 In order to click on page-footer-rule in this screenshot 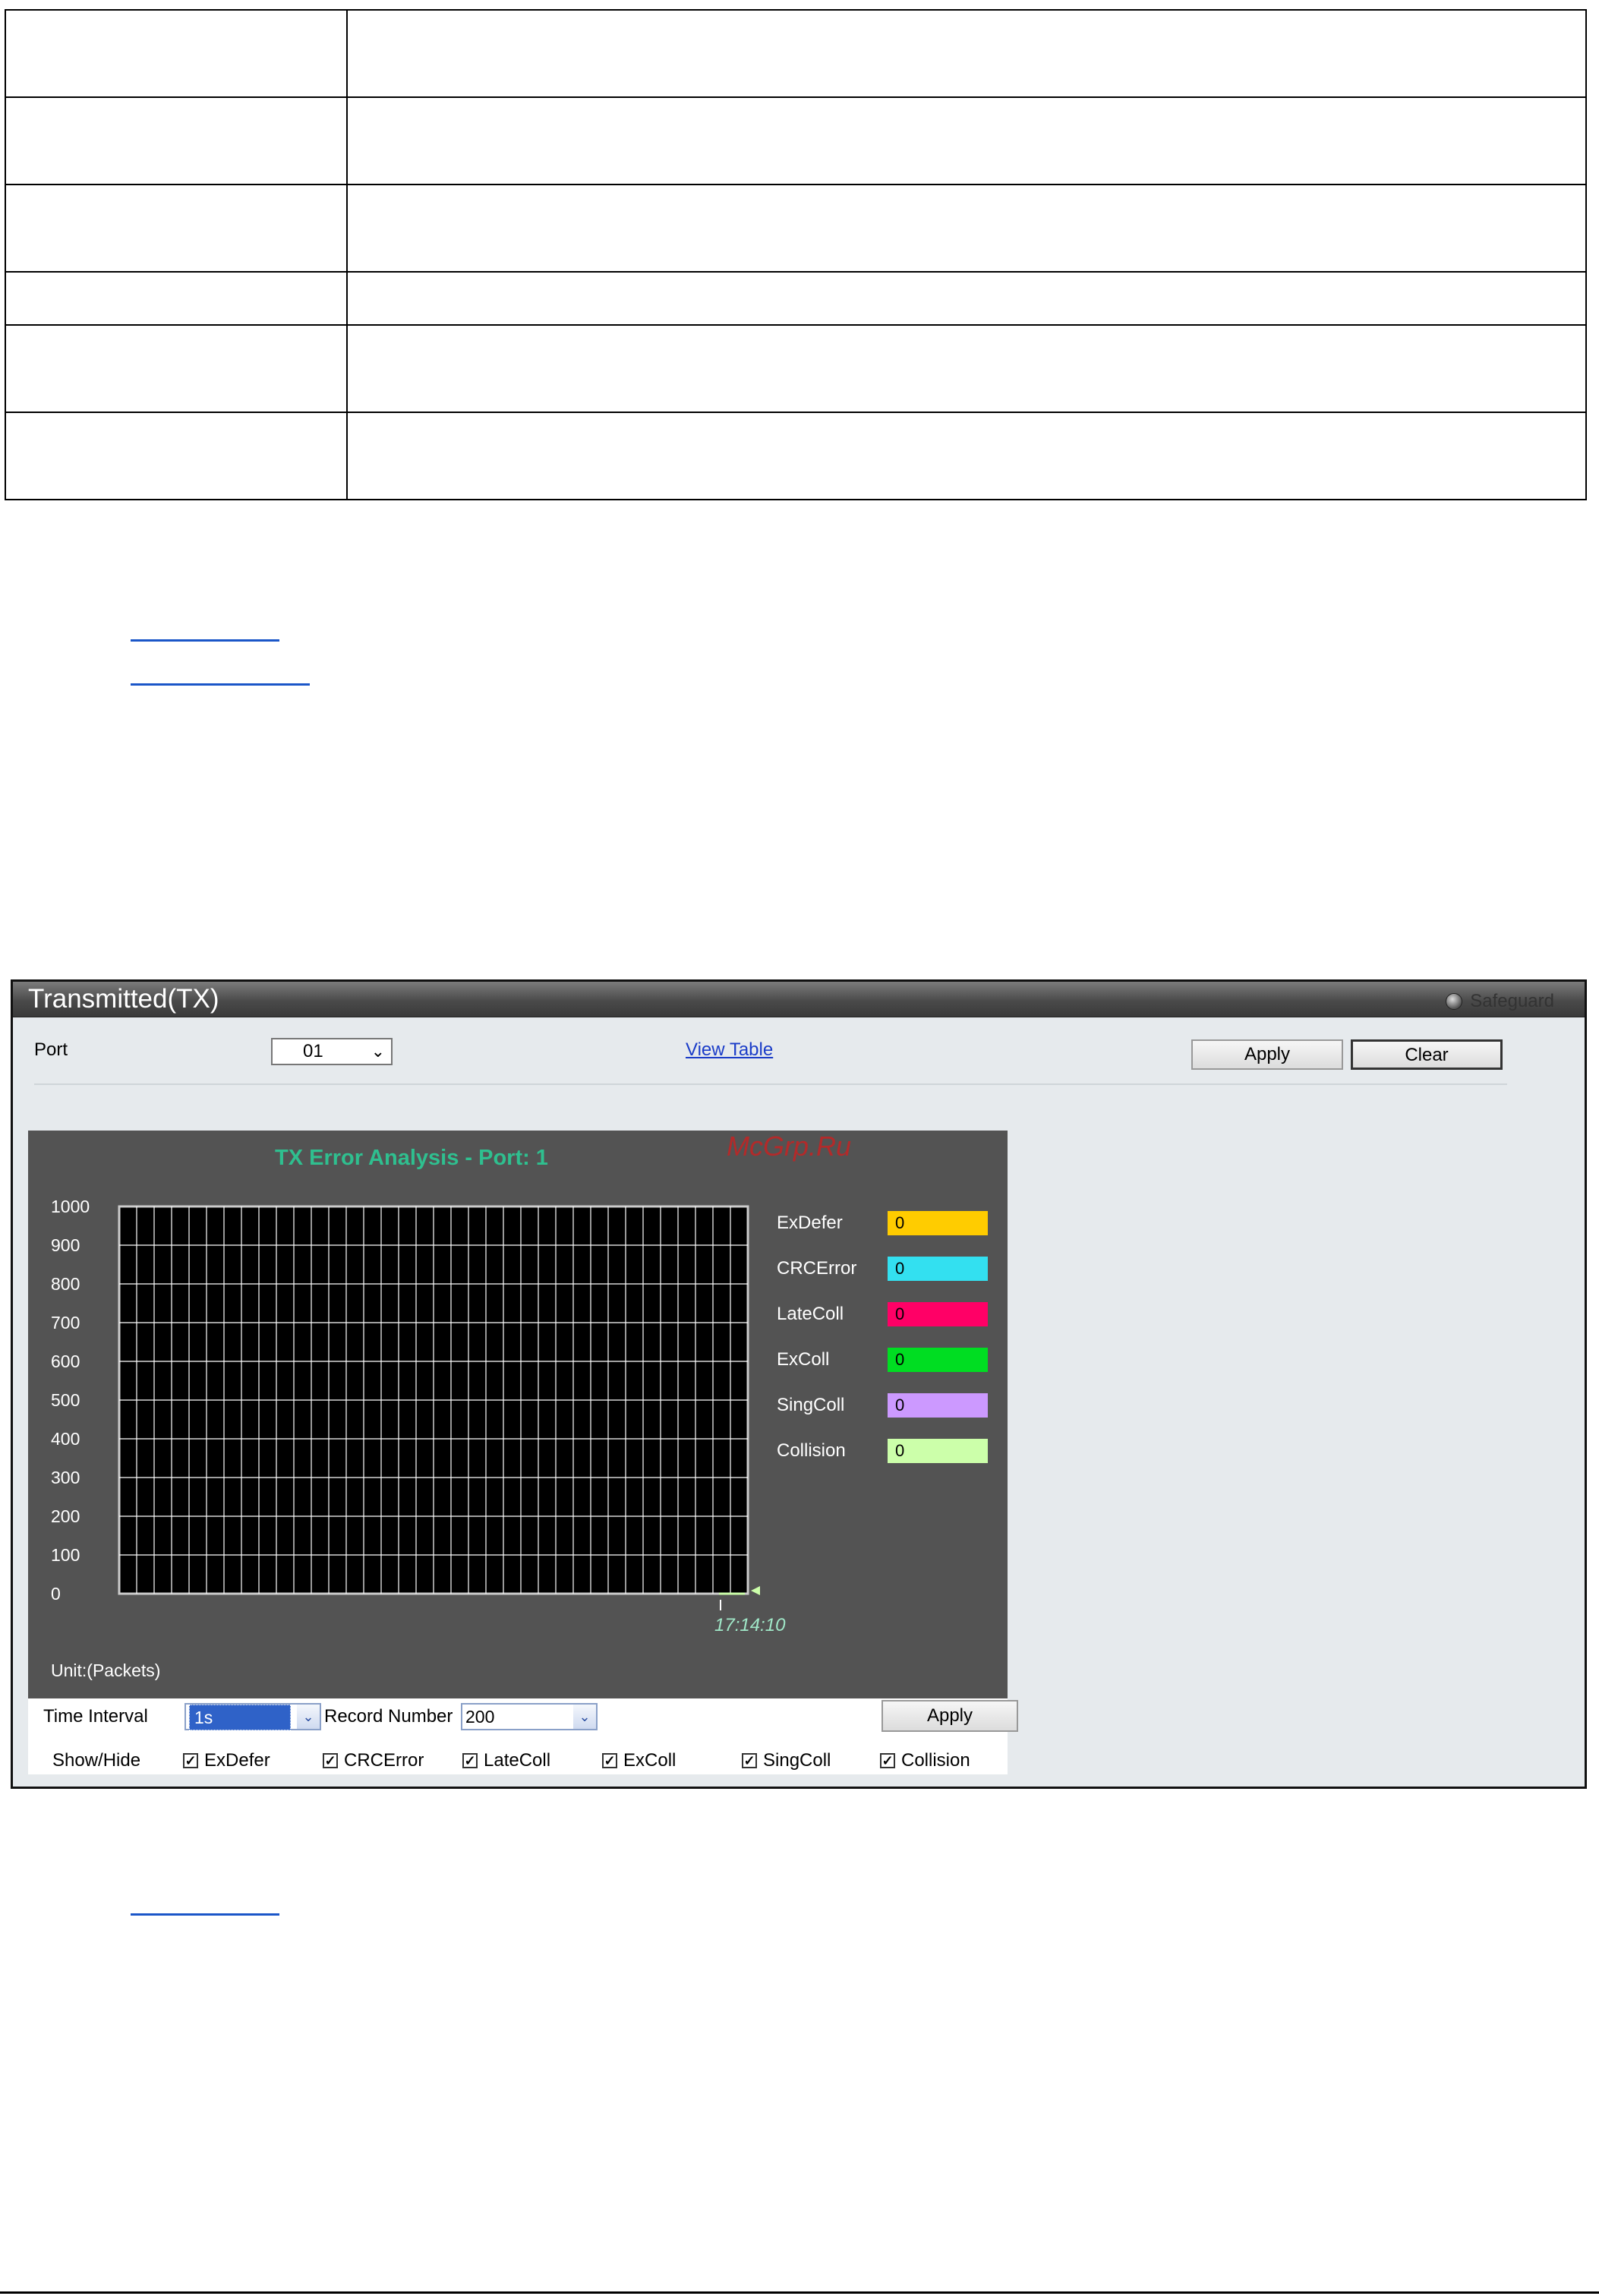, I will do `click(799, 2292)`.